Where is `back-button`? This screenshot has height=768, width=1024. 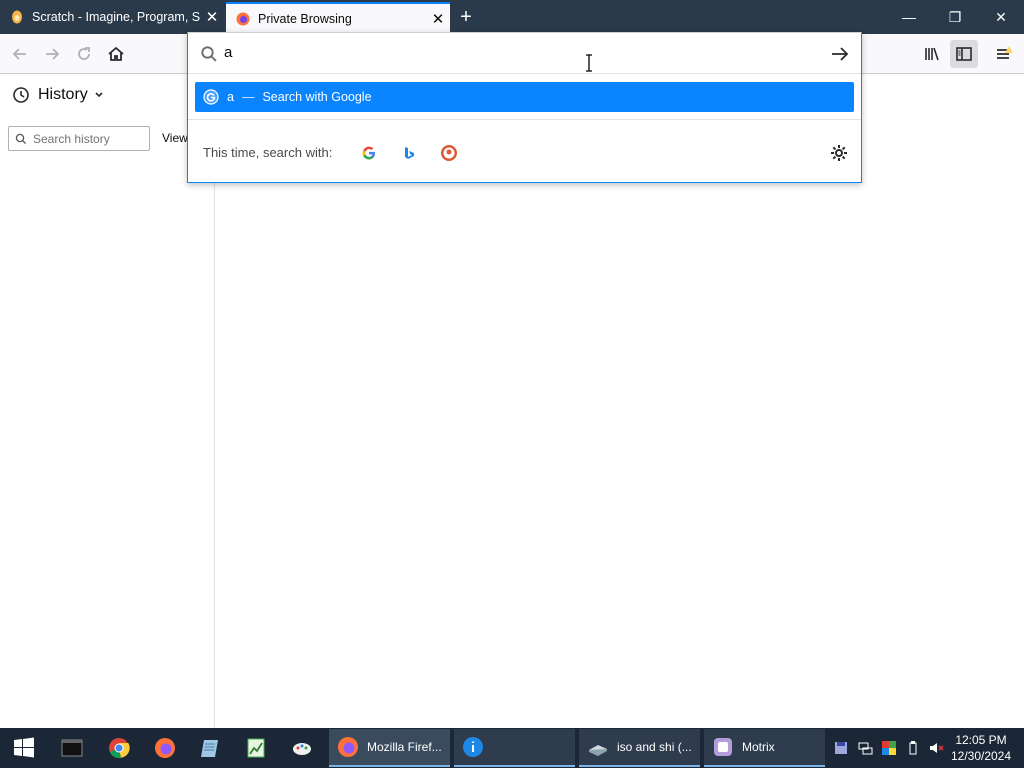 back-button is located at coordinates (20, 54).